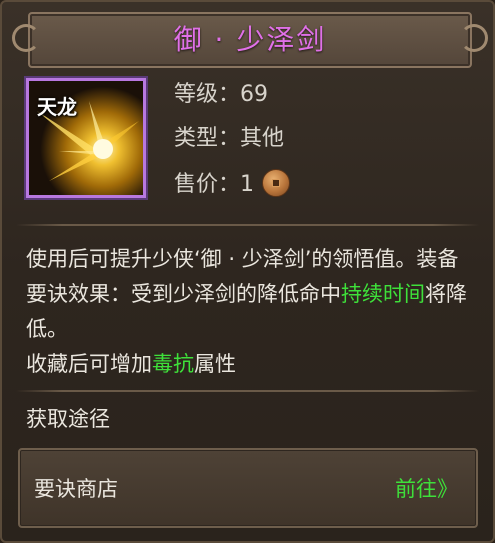 The width and height of the screenshot is (495, 543). Describe the element at coordinates (207, 94) in the screenshot. I see `level-label: 等级：` at that location.